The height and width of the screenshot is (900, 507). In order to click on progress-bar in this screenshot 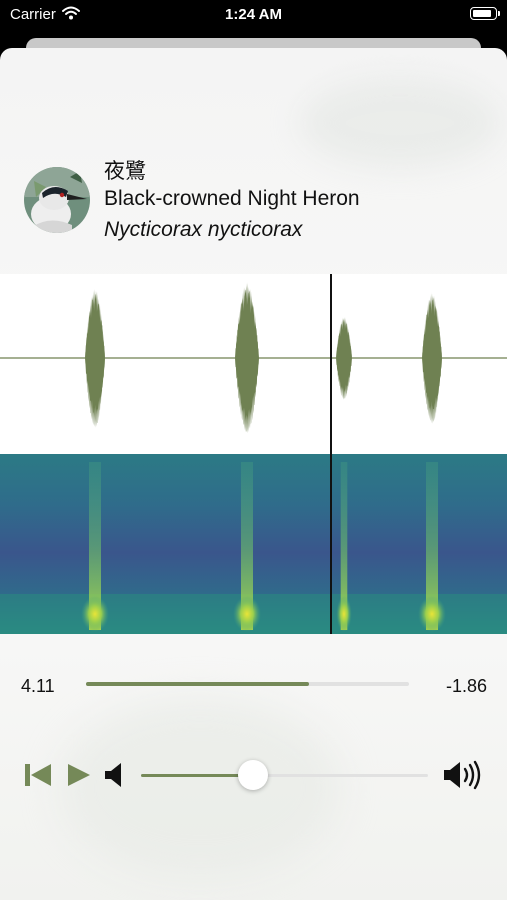, I will do `click(247, 684)`.